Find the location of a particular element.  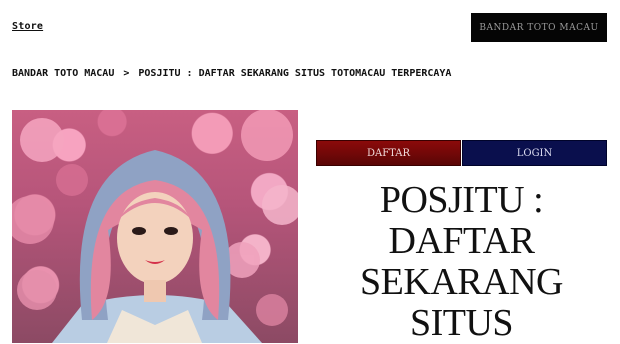

brand-button: BANDAR TOTO MACAU is located at coordinates (539, 27).